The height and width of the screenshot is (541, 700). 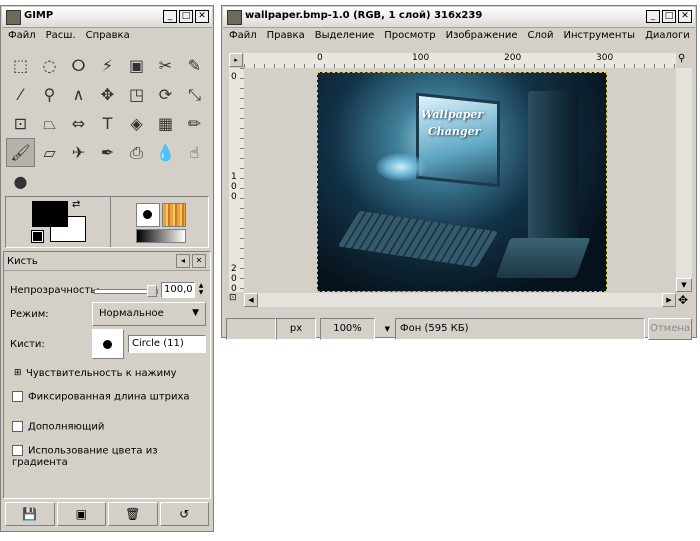 What do you see at coordinates (543, 258) in the screenshot?
I see `drawing-tablet` at bounding box center [543, 258].